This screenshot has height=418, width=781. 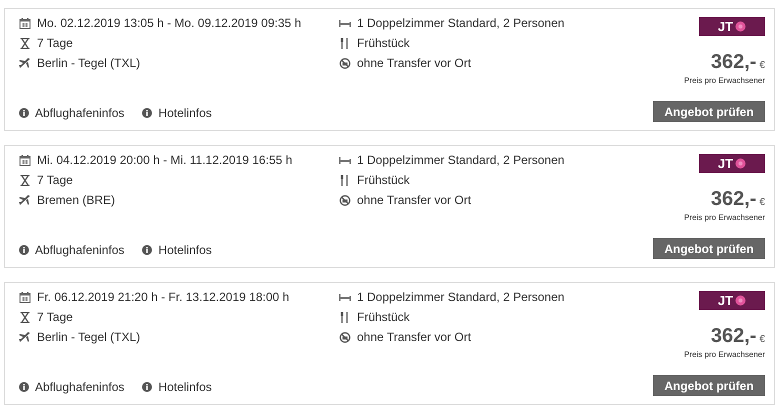 What do you see at coordinates (76, 200) in the screenshot?
I see `departure-airport: Bremen (BRE)` at bounding box center [76, 200].